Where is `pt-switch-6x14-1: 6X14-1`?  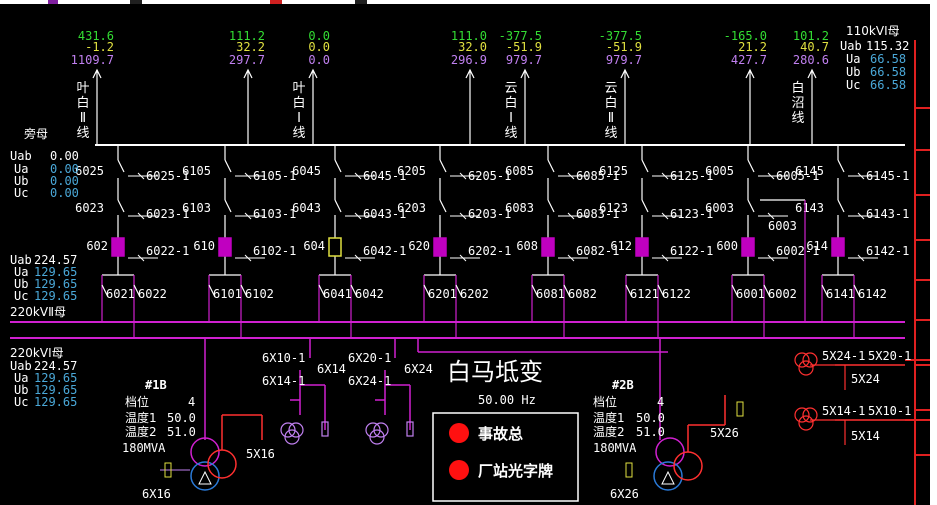 pt-switch-6x14-1: 6X14-1 is located at coordinates (283, 381).